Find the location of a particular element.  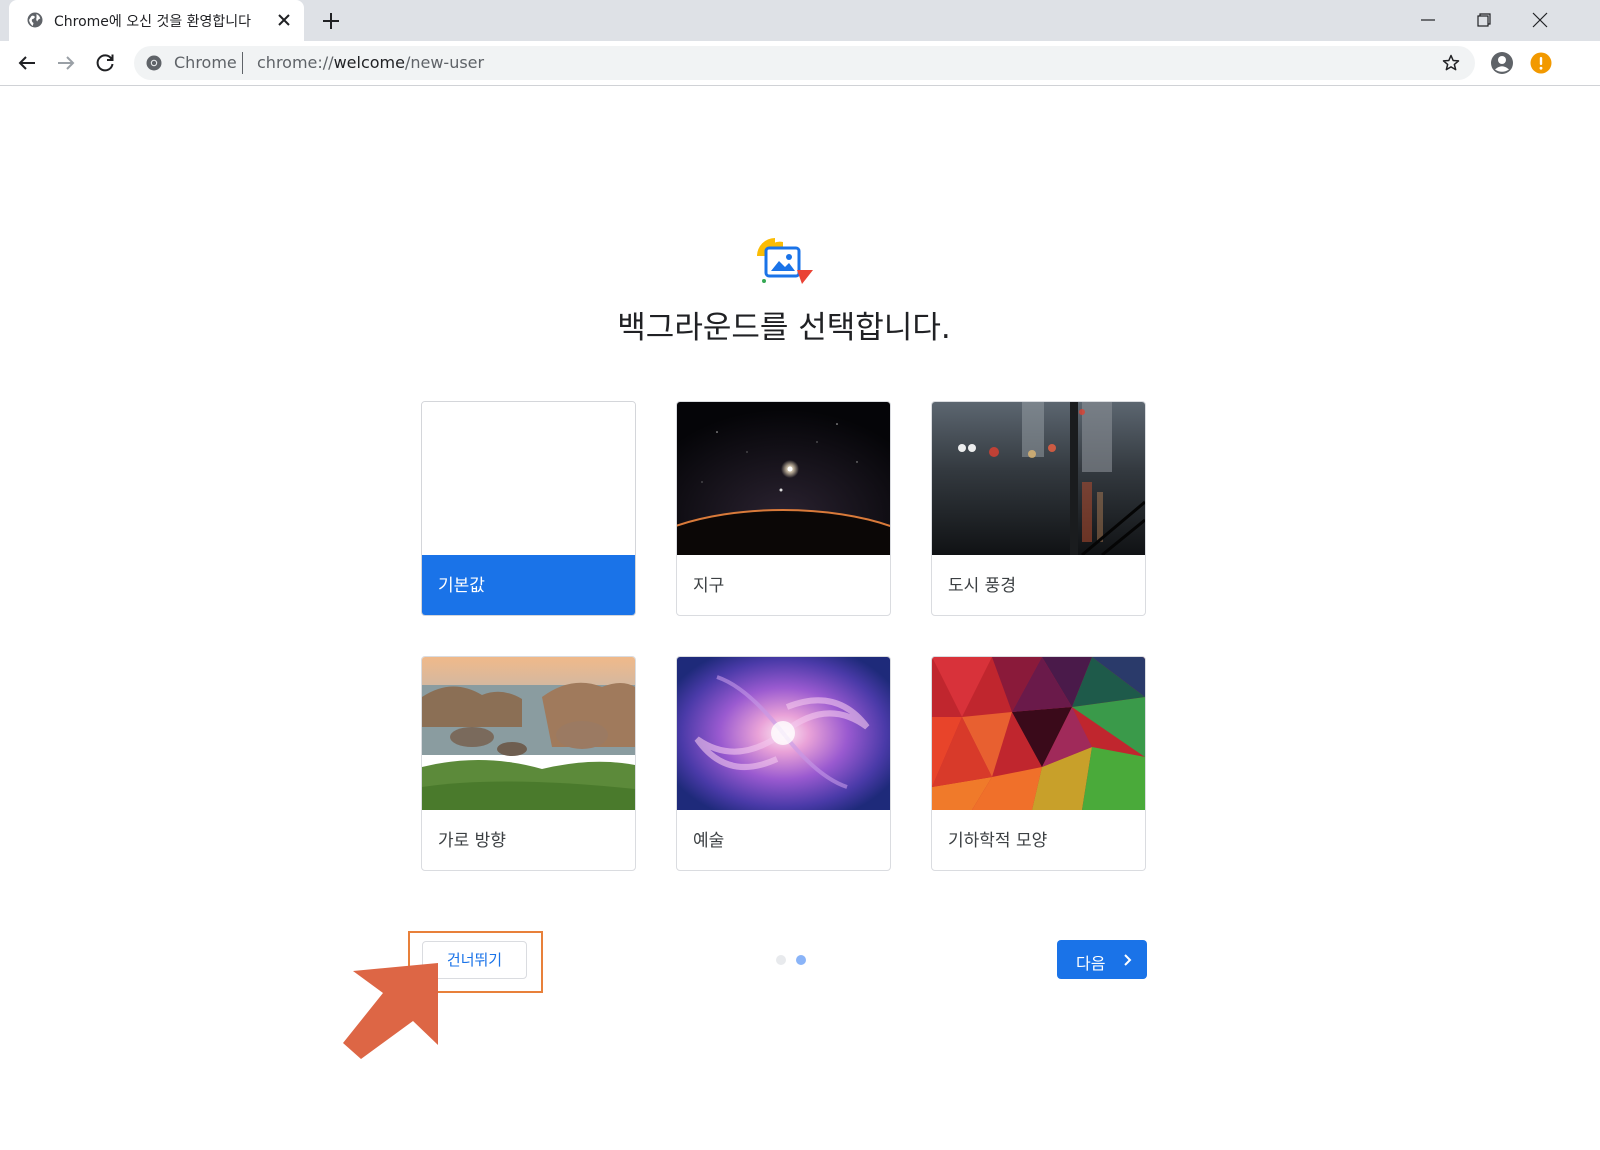

background-card-default: 기본값 is located at coordinates (528, 508).